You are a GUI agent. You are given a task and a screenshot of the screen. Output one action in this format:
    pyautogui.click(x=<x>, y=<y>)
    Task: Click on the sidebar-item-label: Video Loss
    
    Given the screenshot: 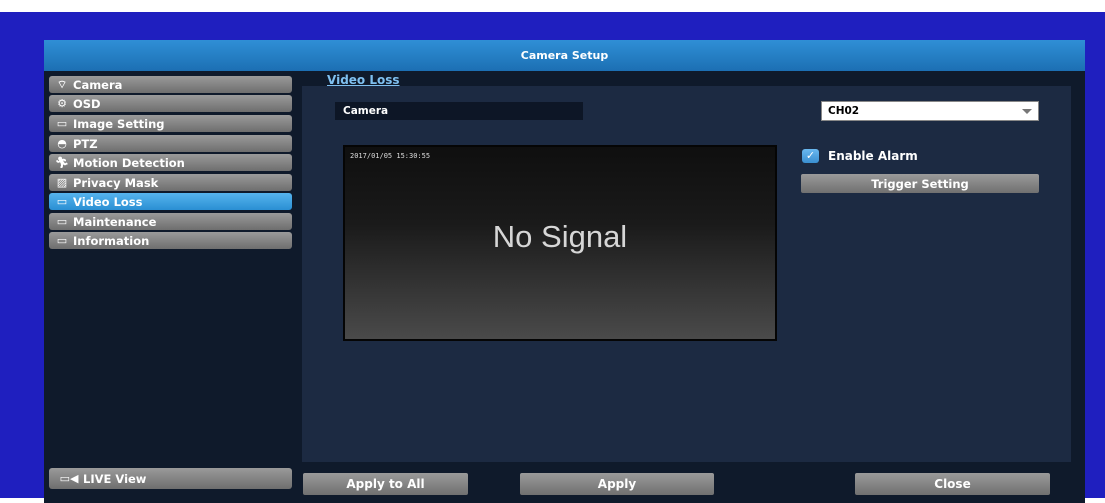 What is the action you would take?
    pyautogui.click(x=108, y=201)
    